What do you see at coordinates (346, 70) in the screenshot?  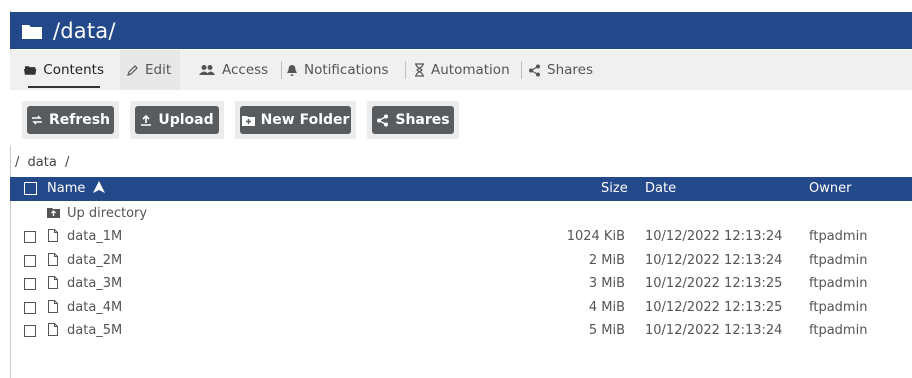 I see `tab-label: Notifications` at bounding box center [346, 70].